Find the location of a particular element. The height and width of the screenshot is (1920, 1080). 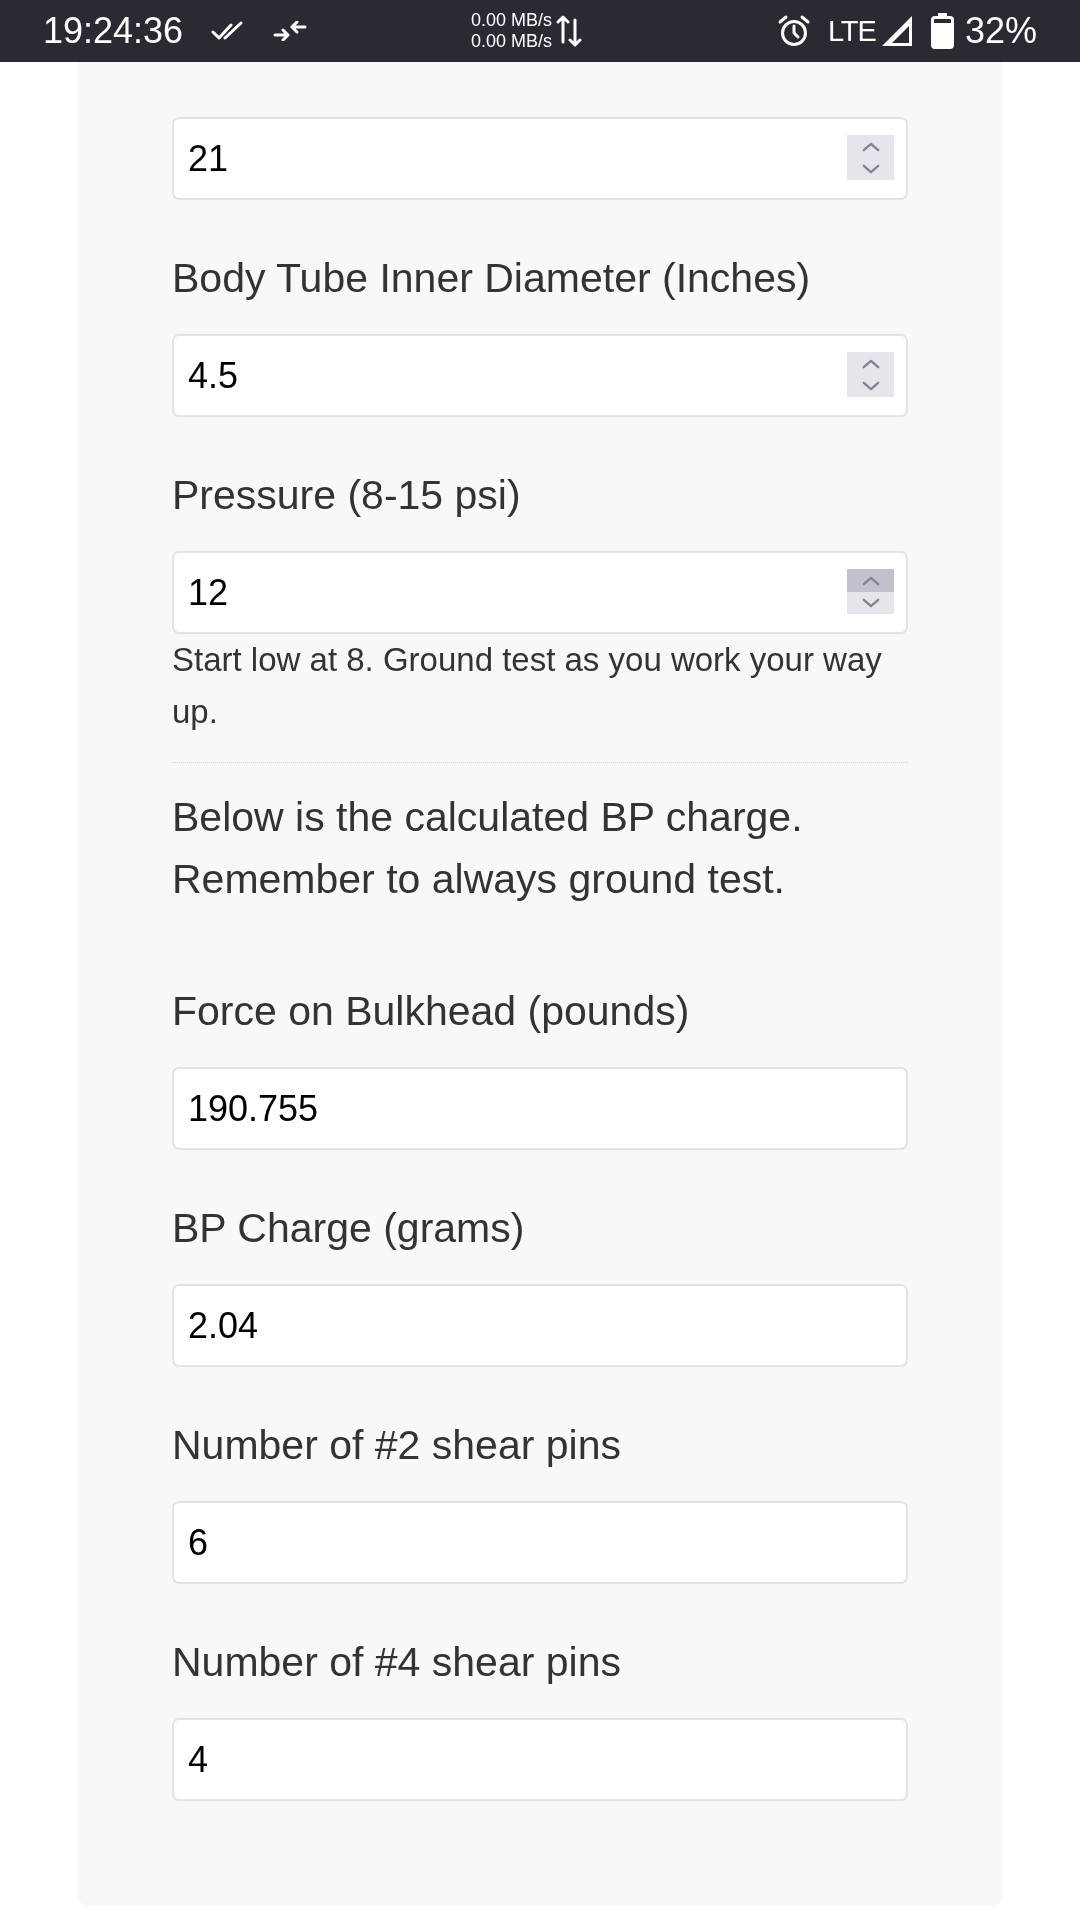

battery-icon is located at coordinates (942, 31).